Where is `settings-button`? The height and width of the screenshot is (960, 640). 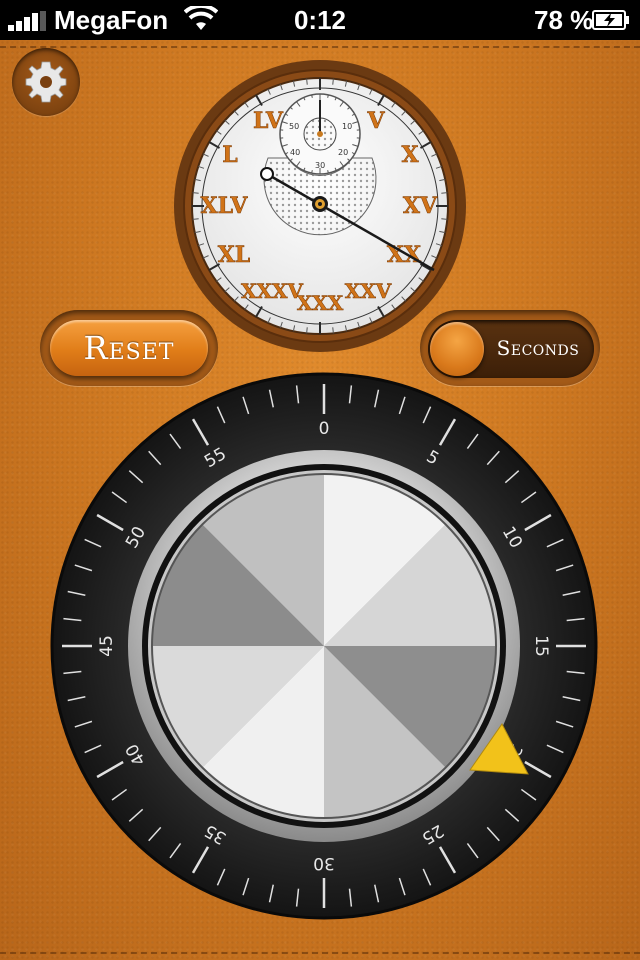 settings-button is located at coordinates (46, 82).